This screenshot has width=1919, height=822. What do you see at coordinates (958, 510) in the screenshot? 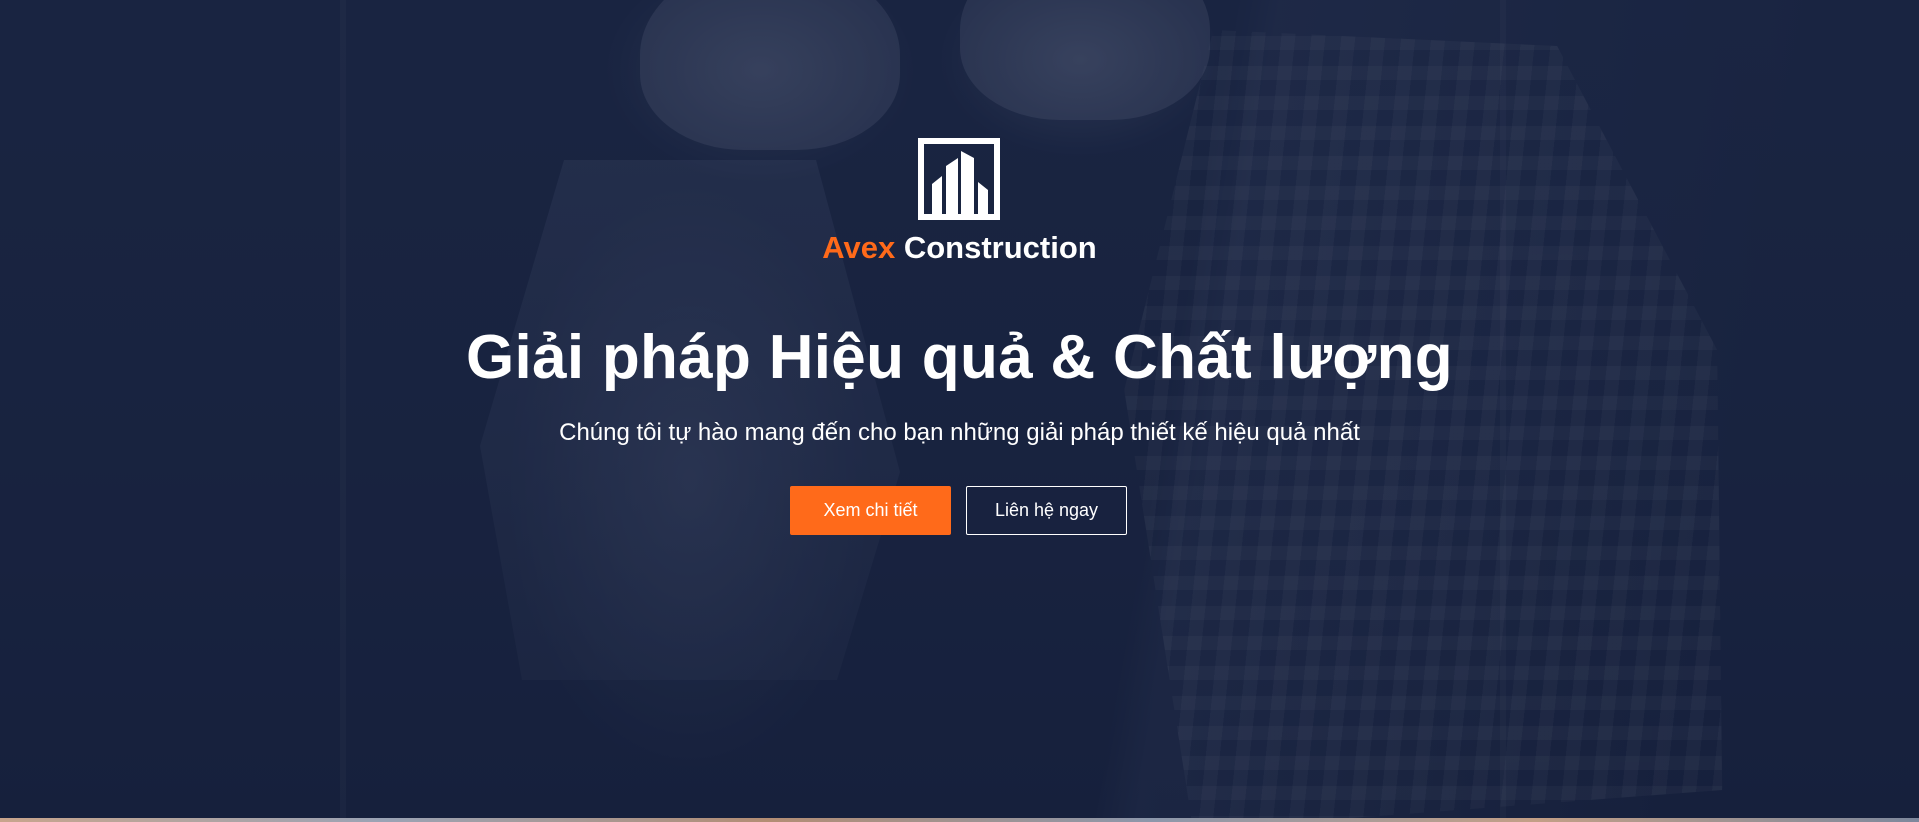
I see `hero-buttons: Xem chi tiết Liên hệ ngay` at bounding box center [958, 510].